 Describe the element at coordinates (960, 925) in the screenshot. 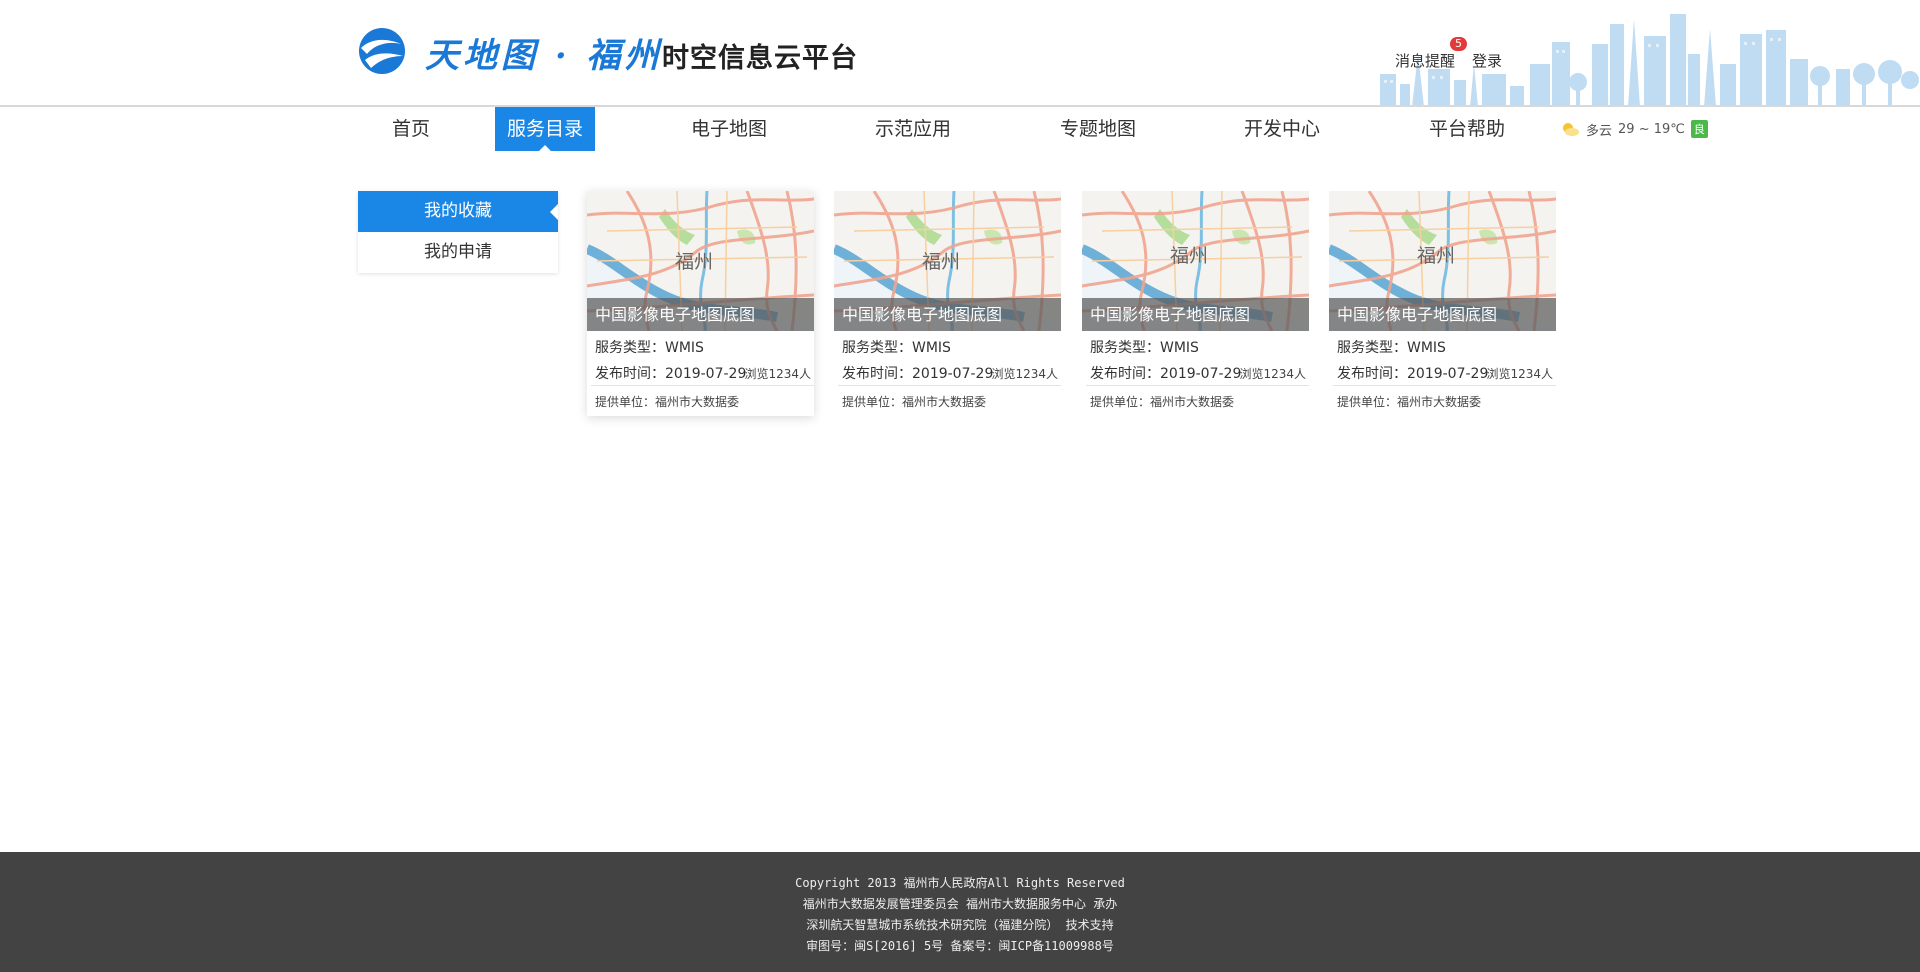

I see `footer-tech-support: 深圳航天智慧城市系统技术研究院（福建分院） 技术支持` at that location.